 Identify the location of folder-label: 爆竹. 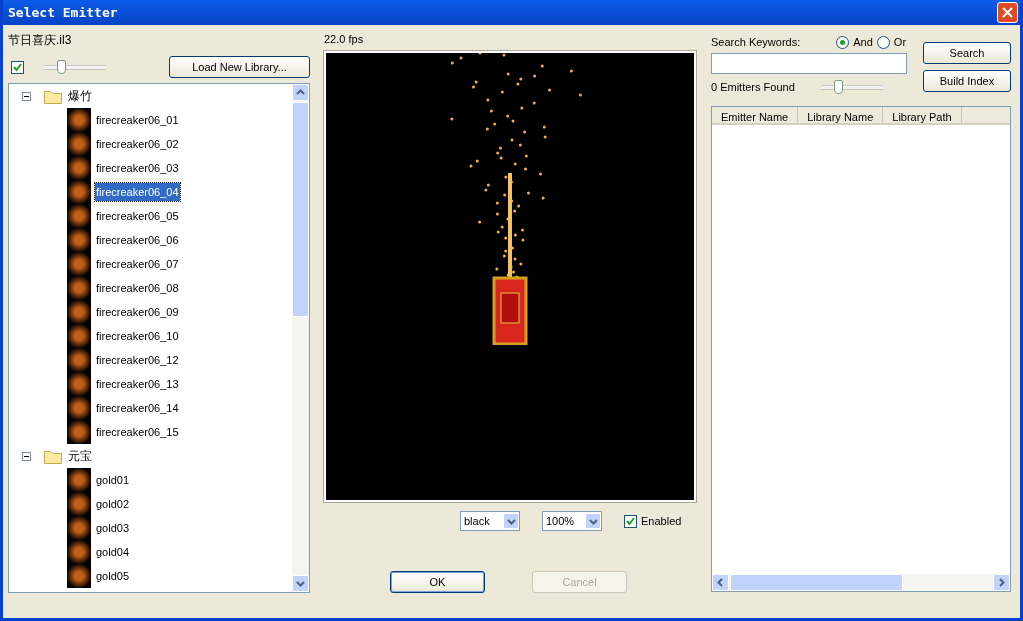
(80, 96).